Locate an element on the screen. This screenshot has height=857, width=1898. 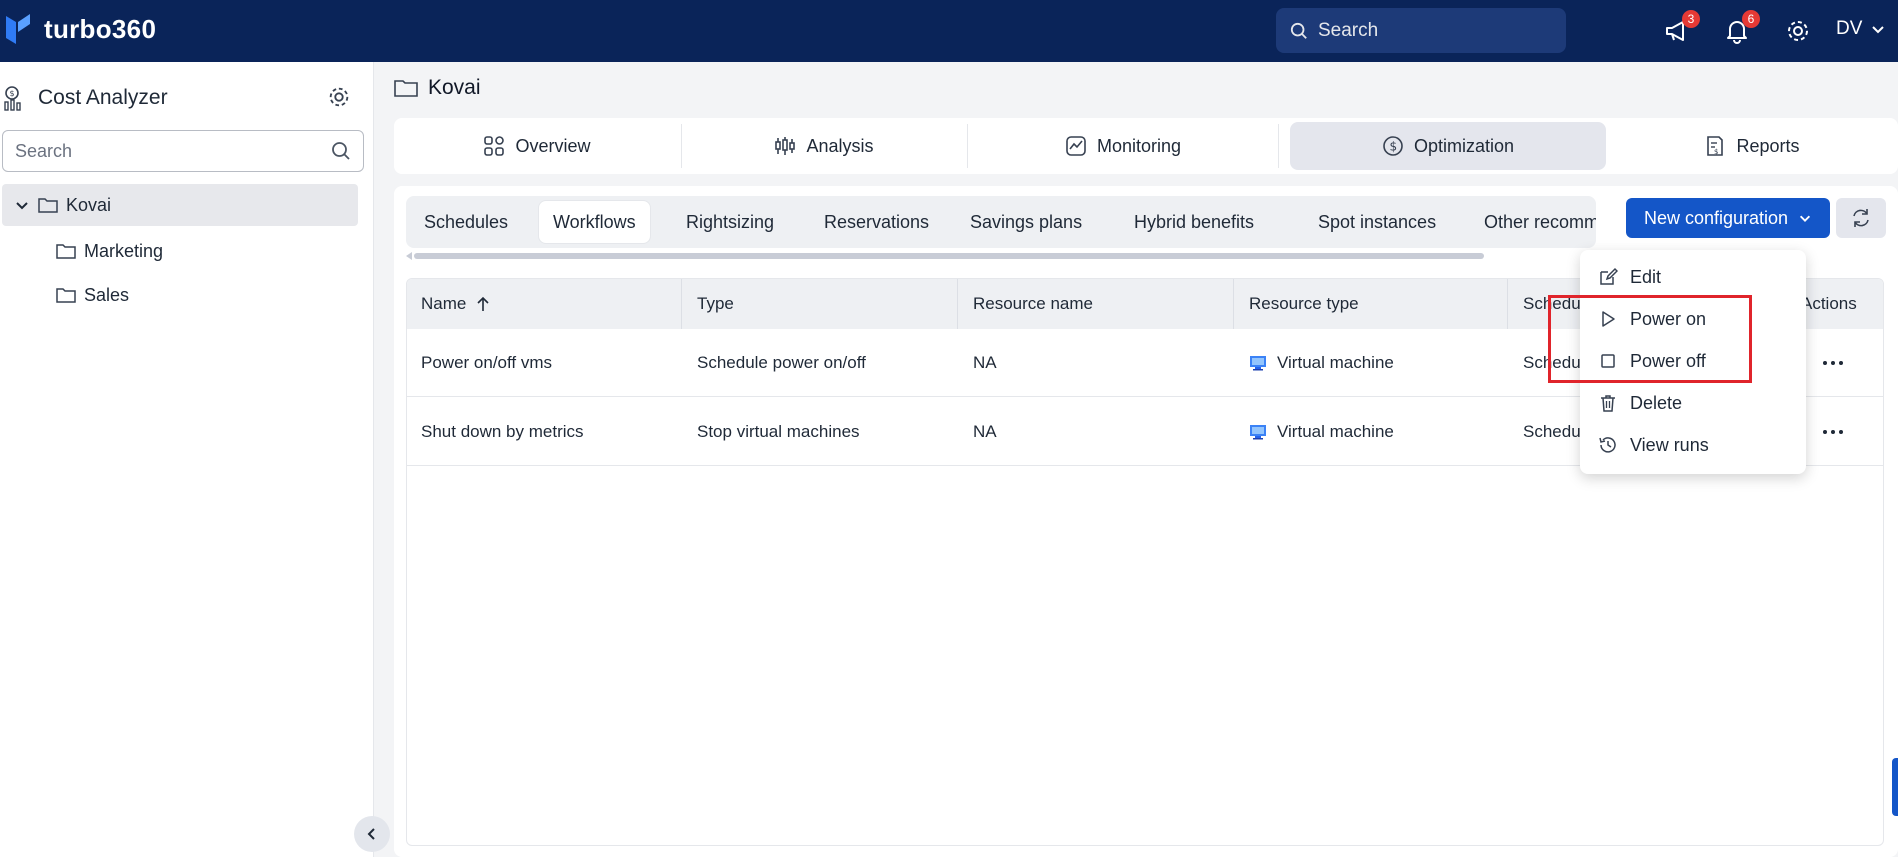
column-label: Resource name is located at coordinates (1033, 303).